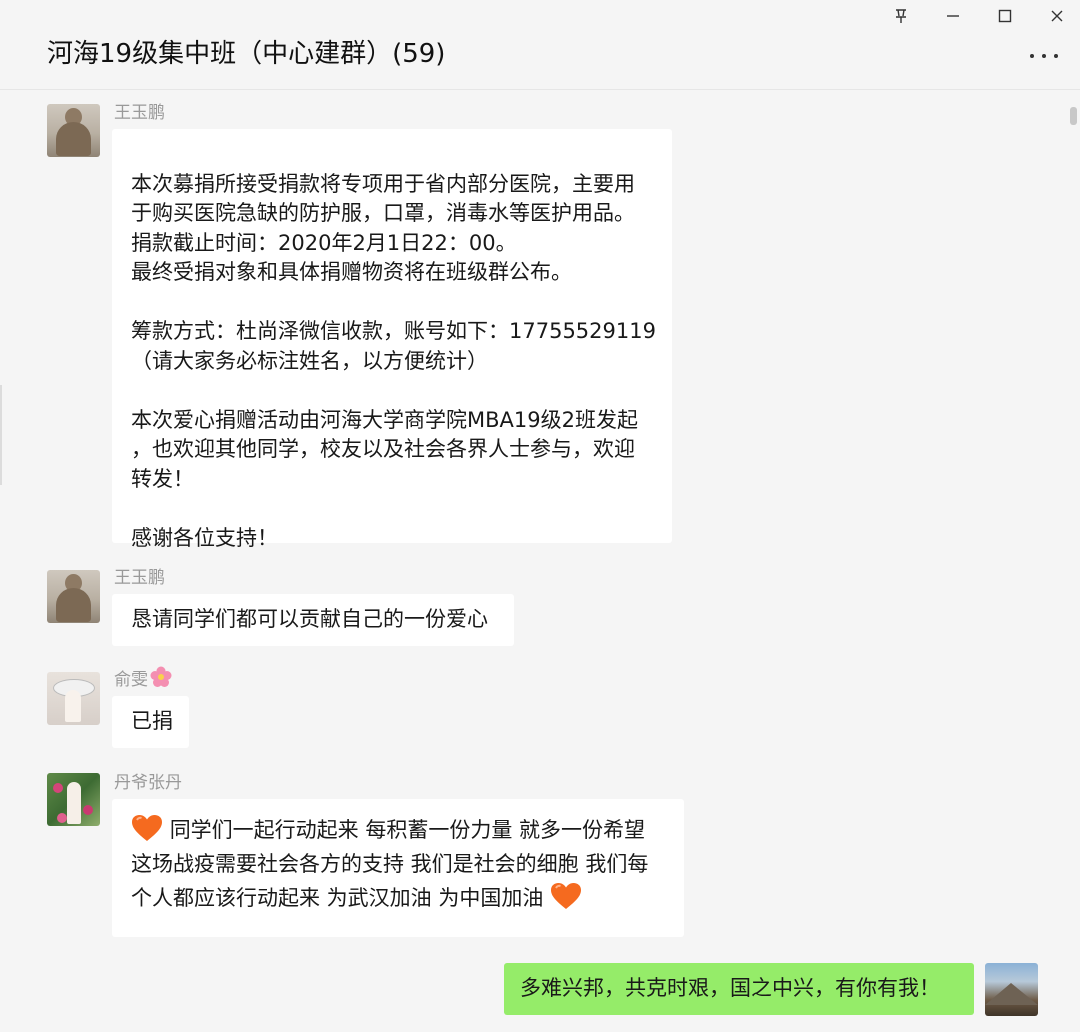 The height and width of the screenshot is (1032, 1080). What do you see at coordinates (730, 988) in the screenshot?
I see `message-text: 多难兴邦，共克时艰，国之中兴，有你有我！` at bounding box center [730, 988].